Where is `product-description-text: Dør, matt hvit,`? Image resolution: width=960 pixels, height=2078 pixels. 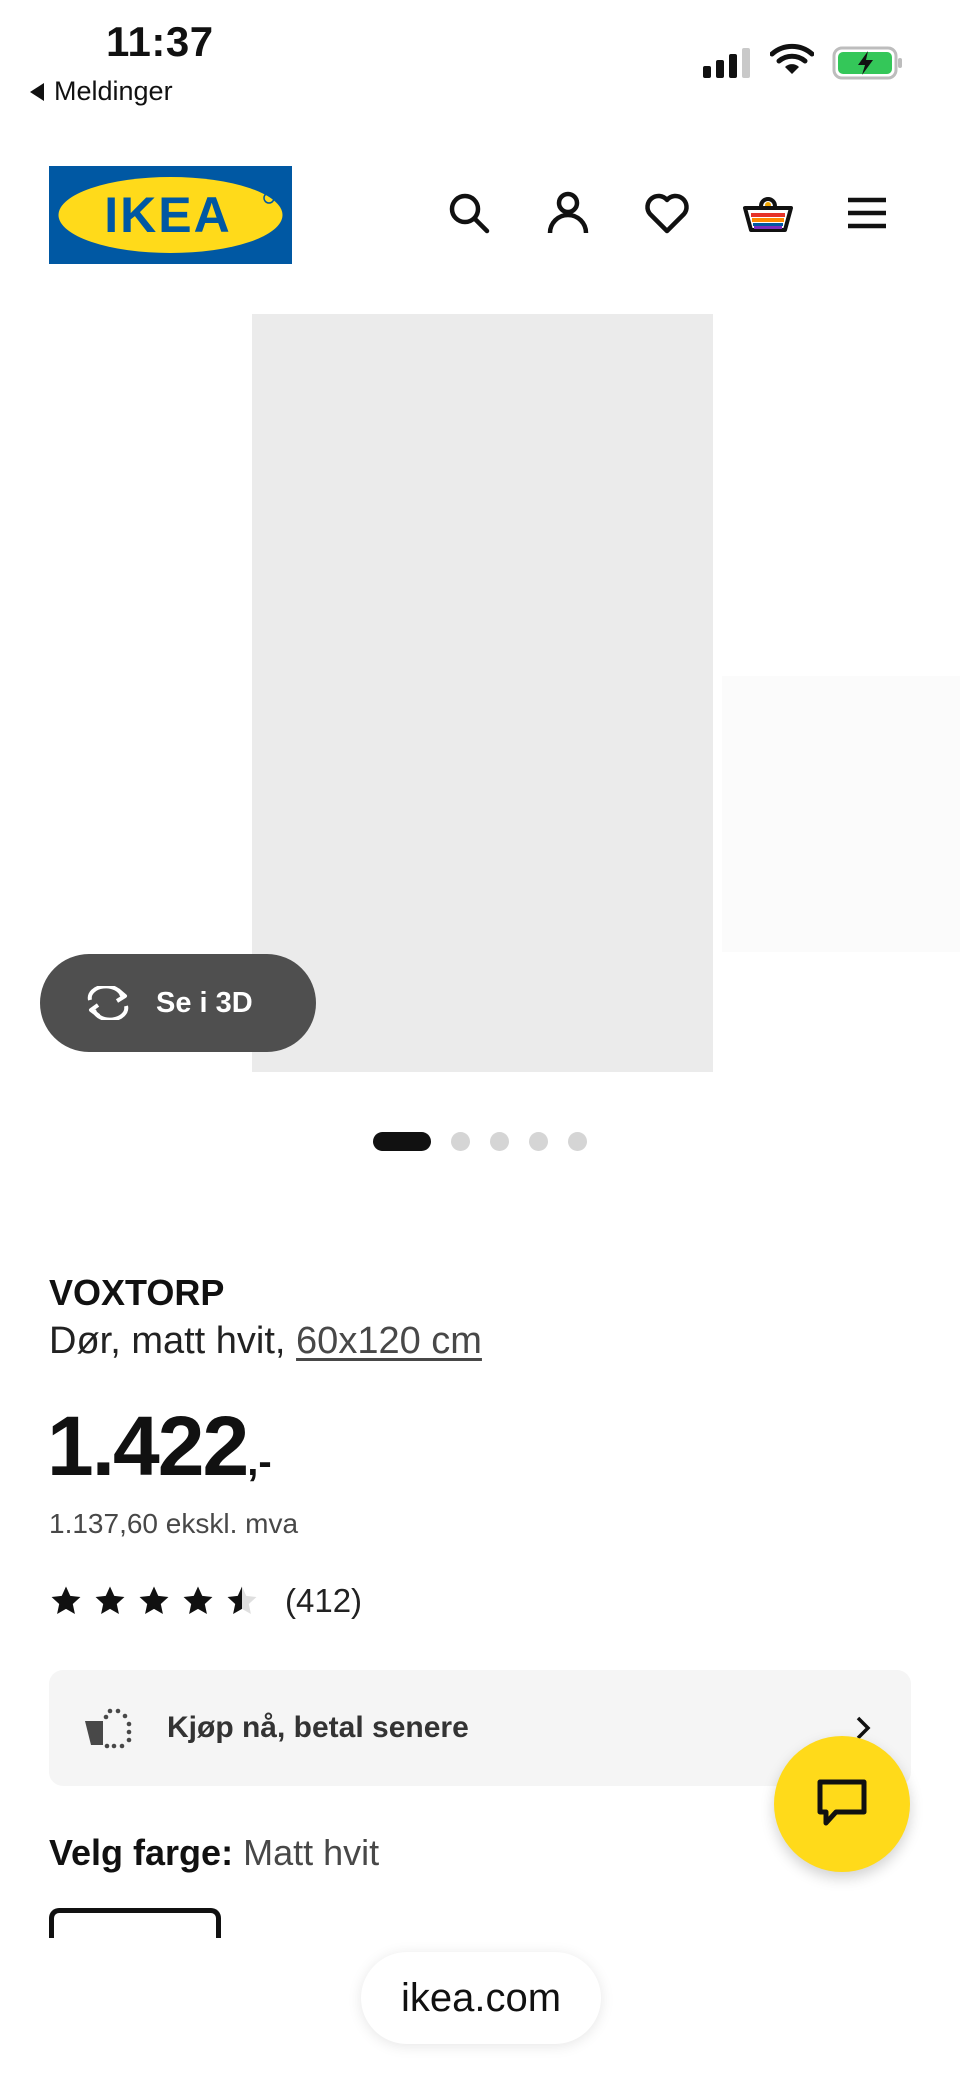 product-description-text: Dør, matt hvit, is located at coordinates (167, 1341).